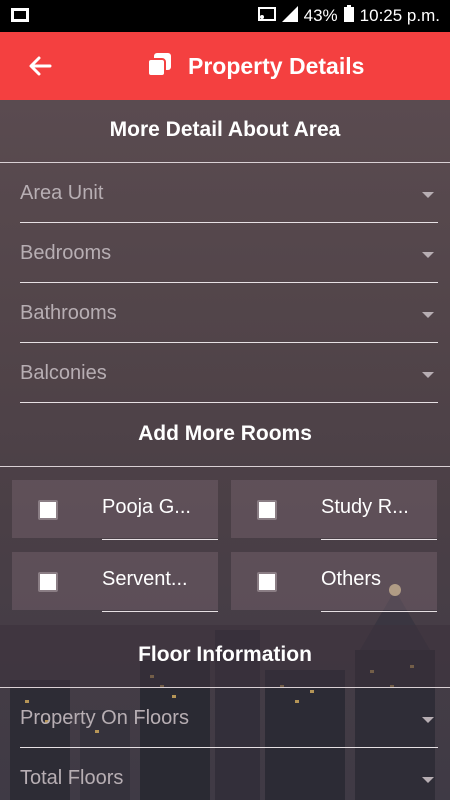  Describe the element at coordinates (225, 129) in the screenshot. I see `section-title-area: More Detail About Area` at that location.